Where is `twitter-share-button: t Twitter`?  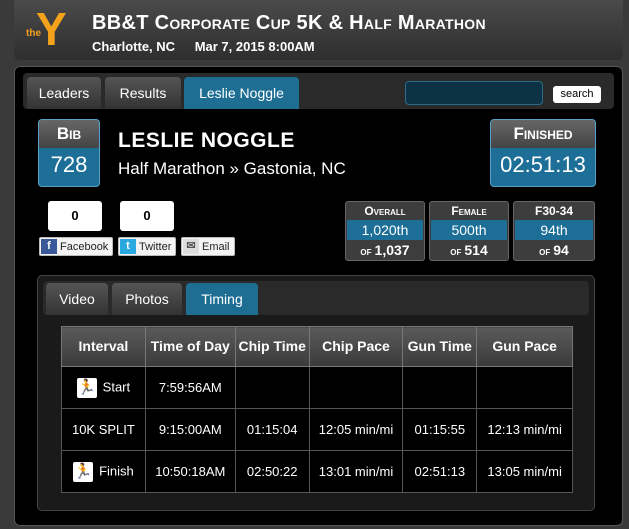 twitter-share-button: t Twitter is located at coordinates (147, 246).